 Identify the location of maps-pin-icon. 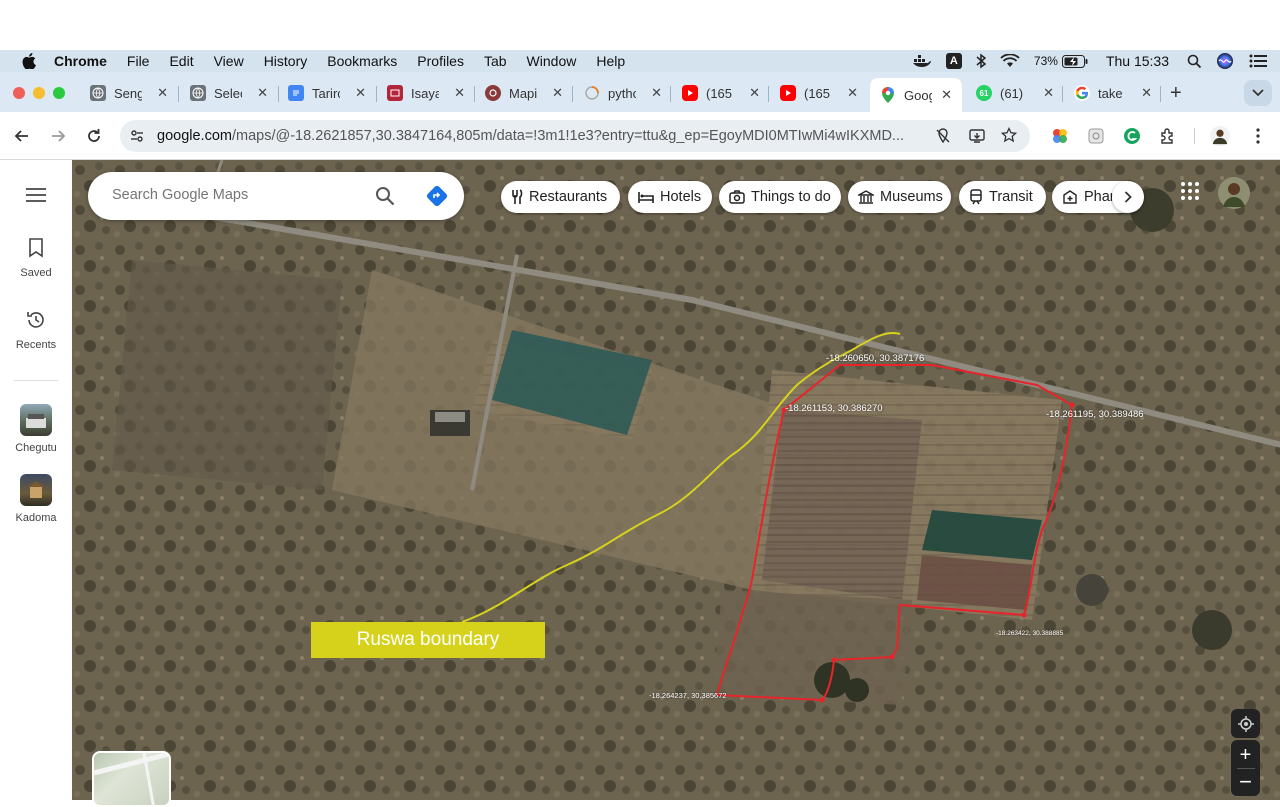
(888, 95).